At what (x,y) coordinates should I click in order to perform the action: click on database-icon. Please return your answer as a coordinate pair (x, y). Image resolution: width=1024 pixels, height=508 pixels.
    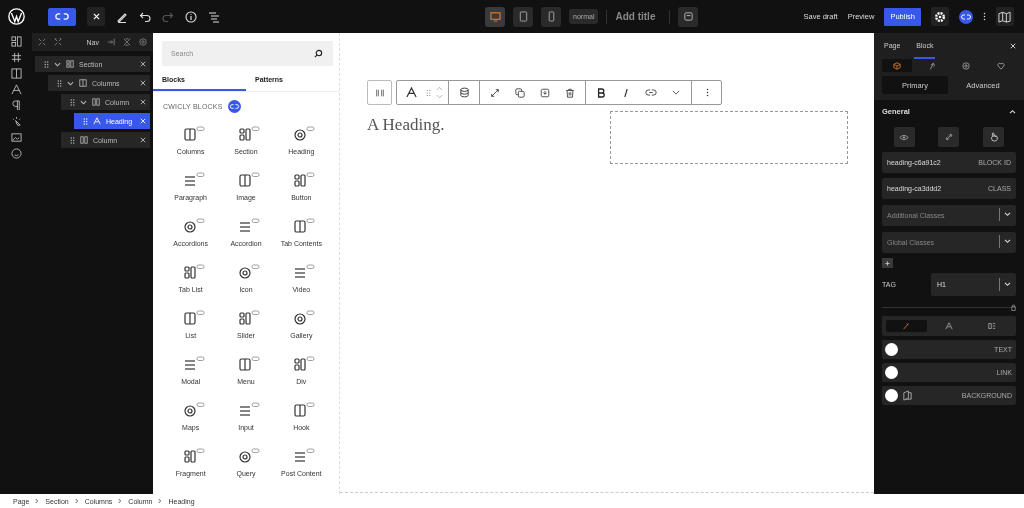
    Looking at the image, I should click on (464, 92).